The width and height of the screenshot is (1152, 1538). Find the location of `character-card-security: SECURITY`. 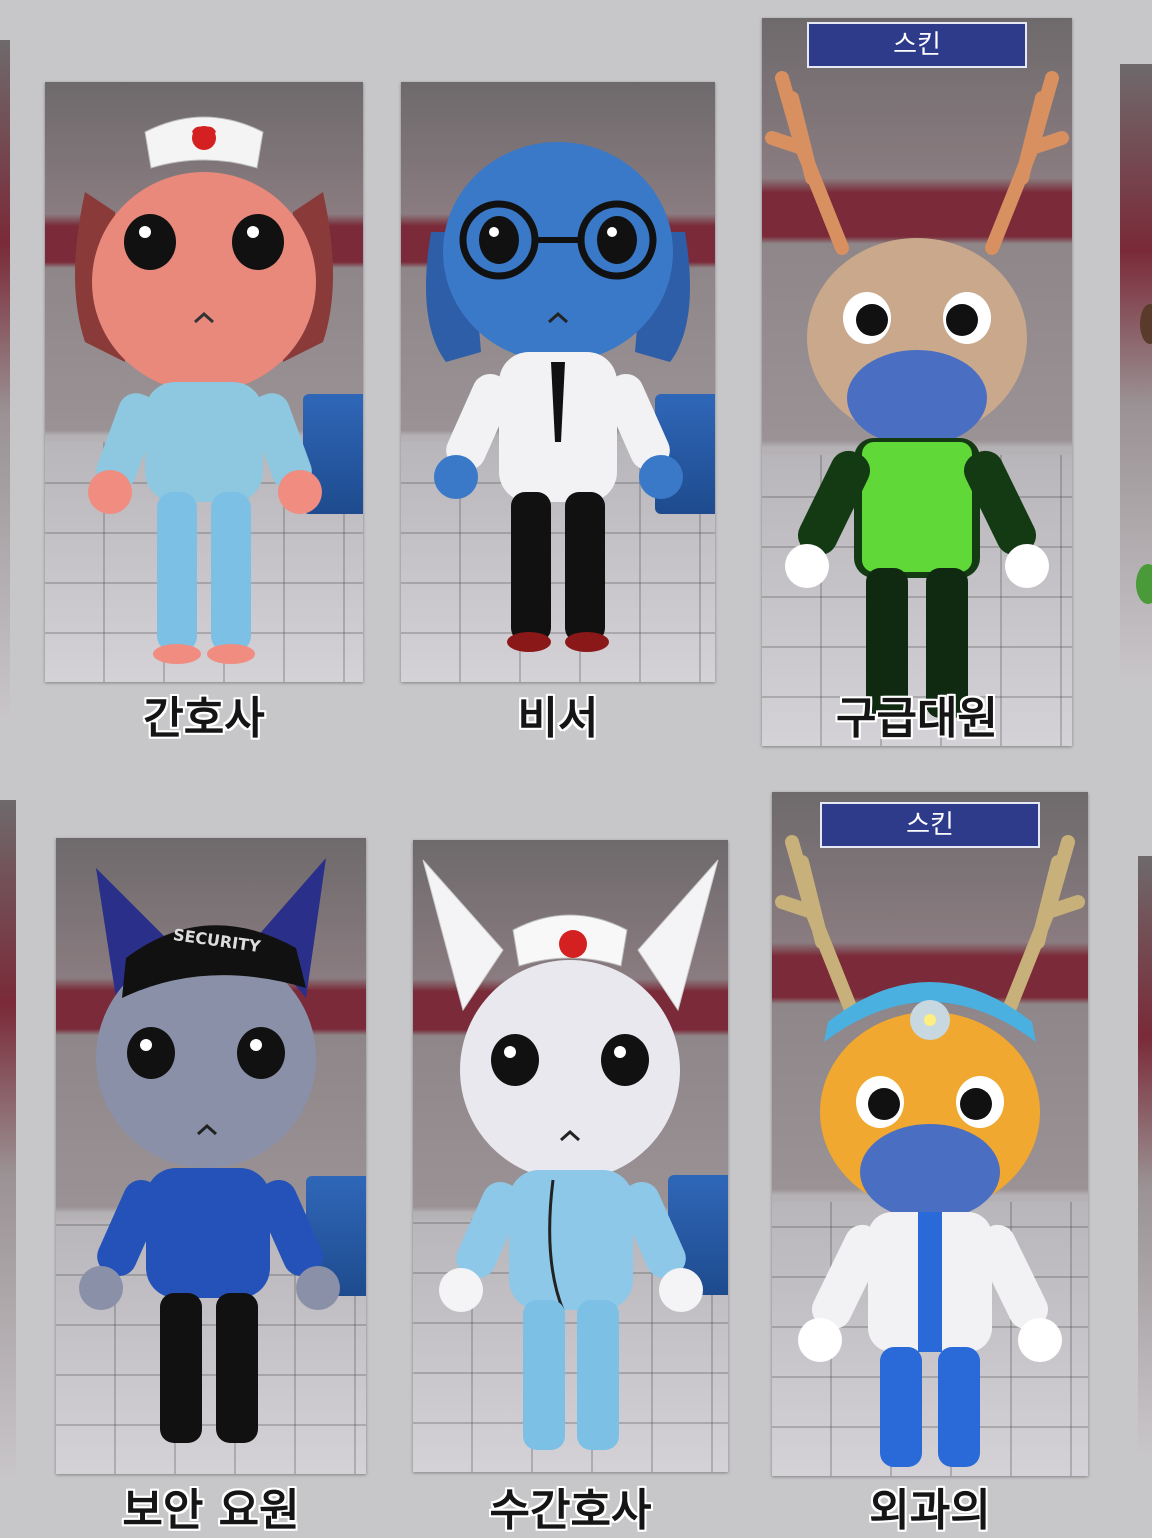

character-card-security: SECURITY is located at coordinates (211, 1156).